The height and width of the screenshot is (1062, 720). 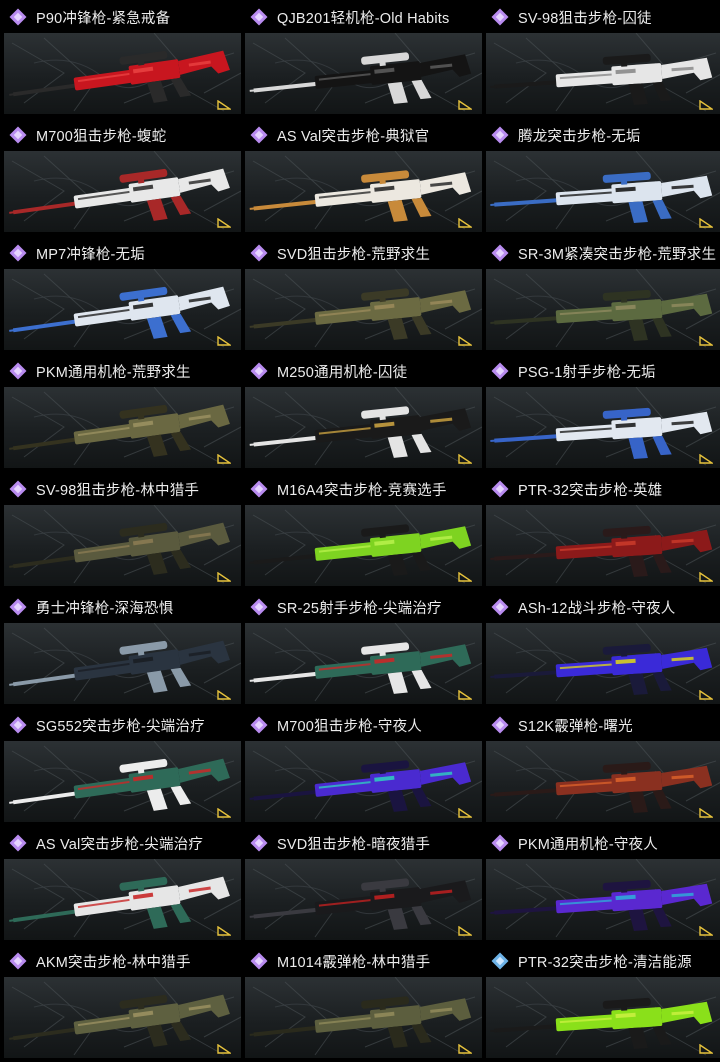 I want to click on weapon-skin-title: P90冲锋枪-紧急戒备, so click(x=89, y=17).